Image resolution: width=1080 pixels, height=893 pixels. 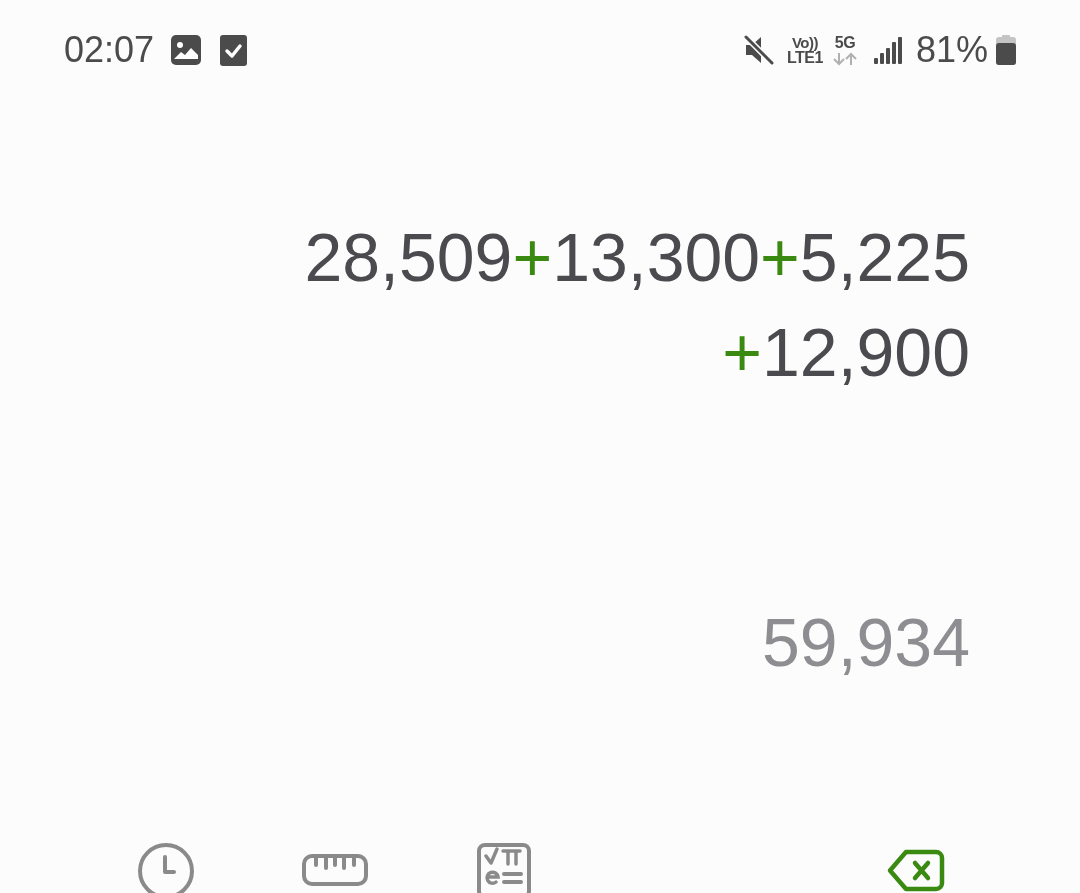 What do you see at coordinates (234, 50) in the screenshot?
I see `checkbox-icon` at bounding box center [234, 50].